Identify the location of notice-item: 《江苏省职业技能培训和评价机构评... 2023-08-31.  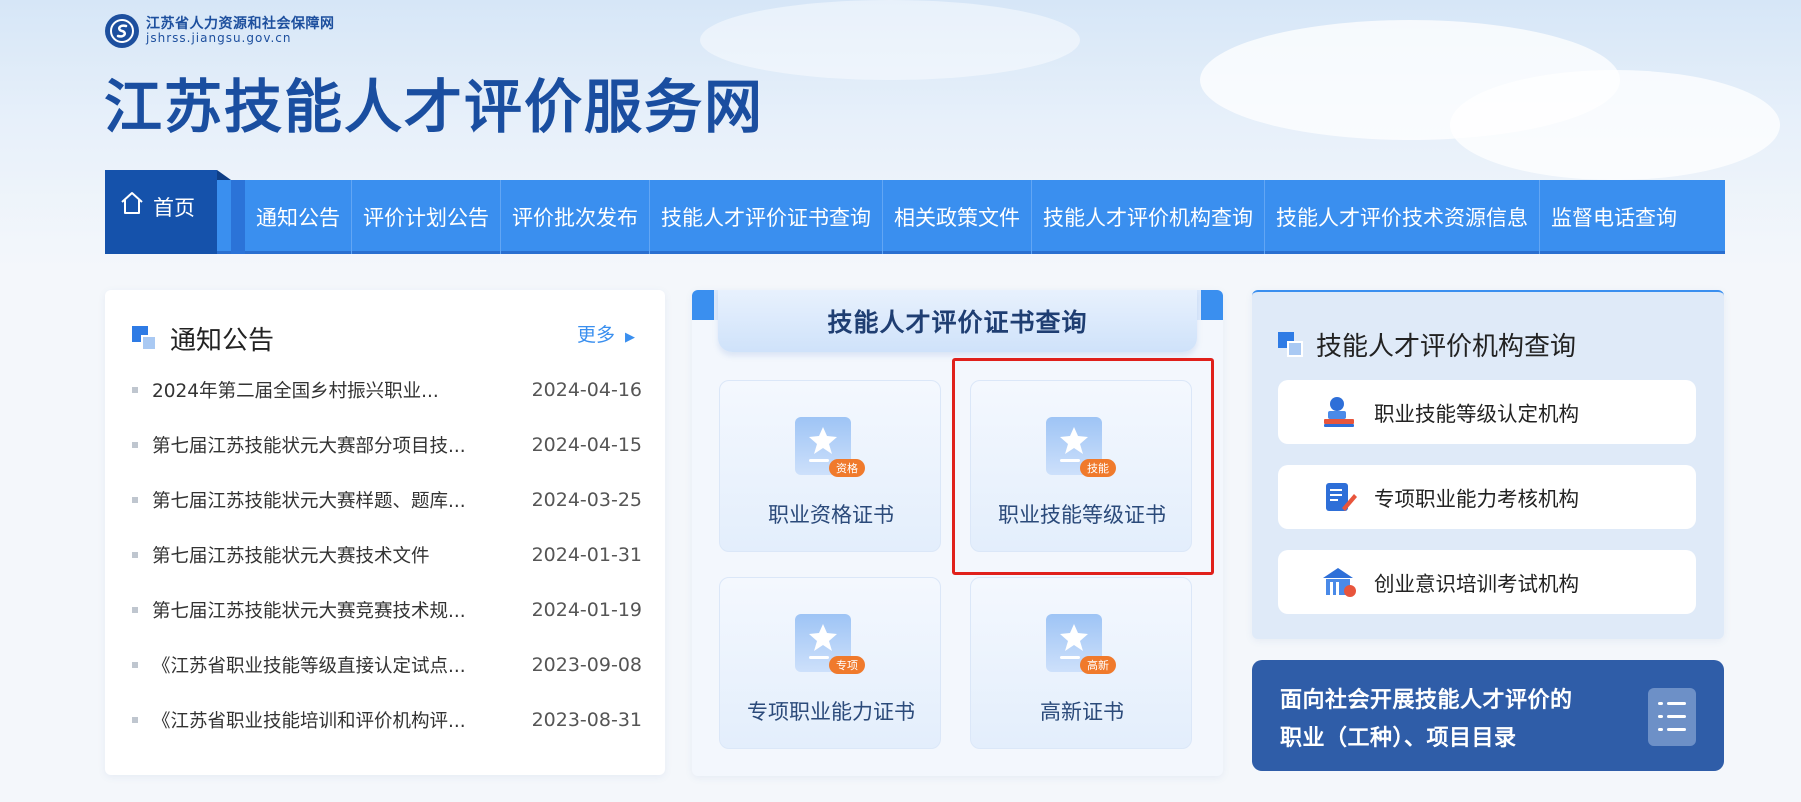
(387, 719).